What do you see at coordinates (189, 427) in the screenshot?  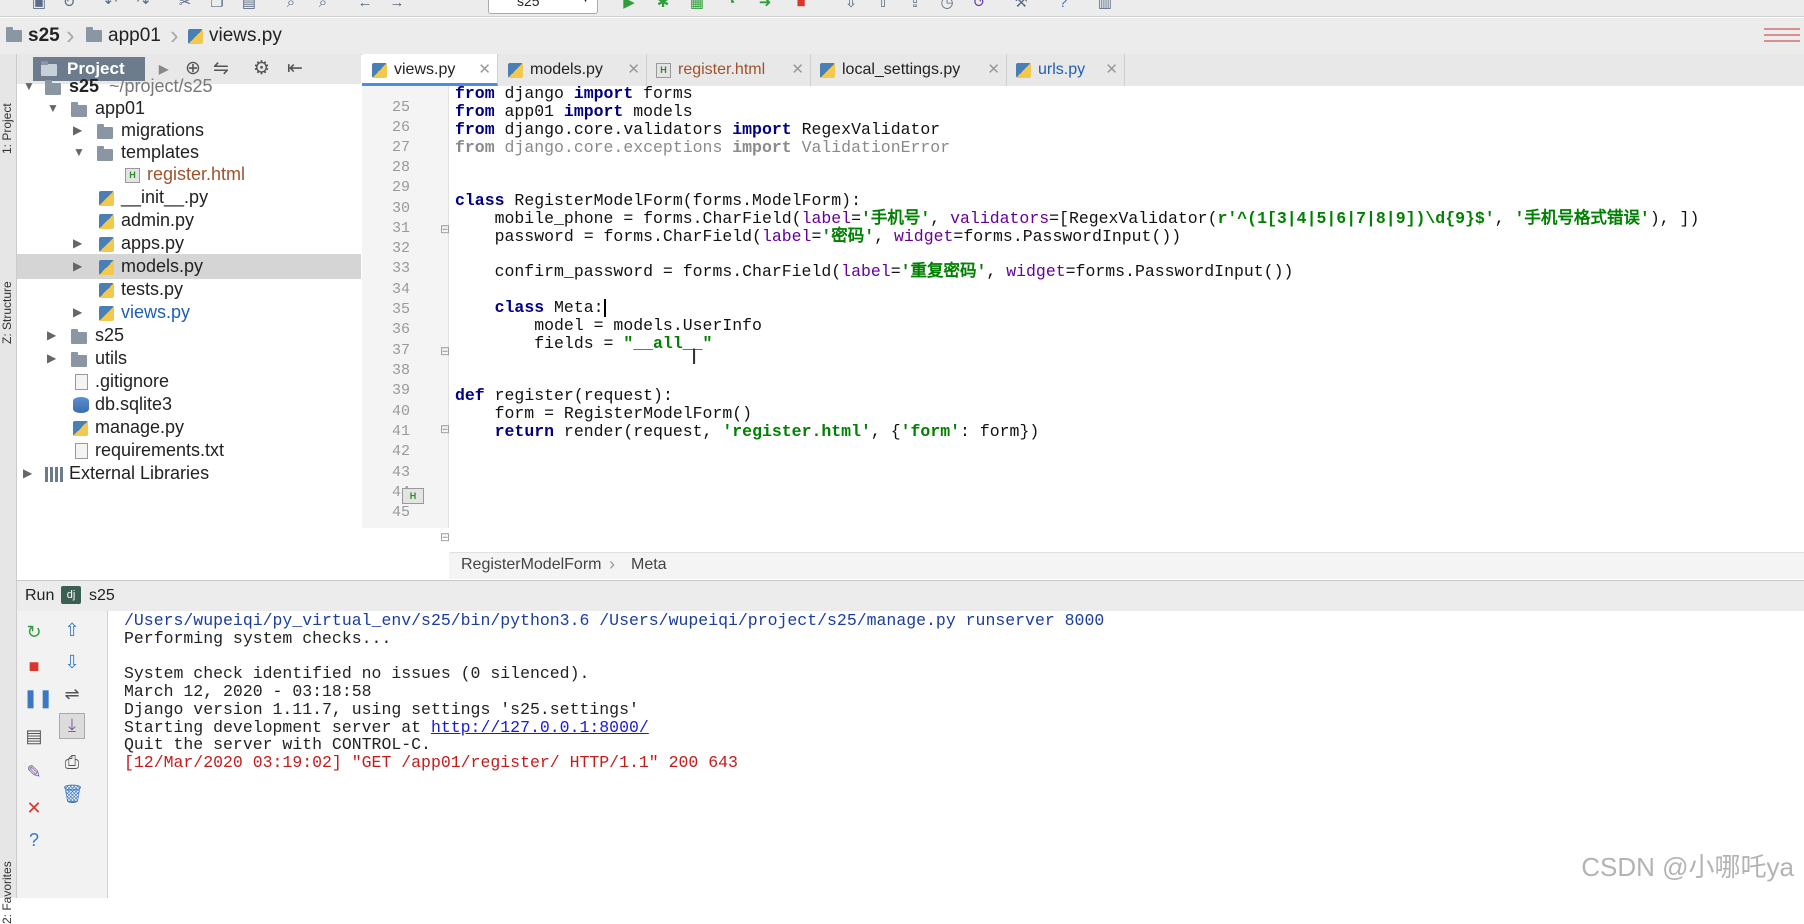 I see `tree-item-manage-py: manage.py` at bounding box center [189, 427].